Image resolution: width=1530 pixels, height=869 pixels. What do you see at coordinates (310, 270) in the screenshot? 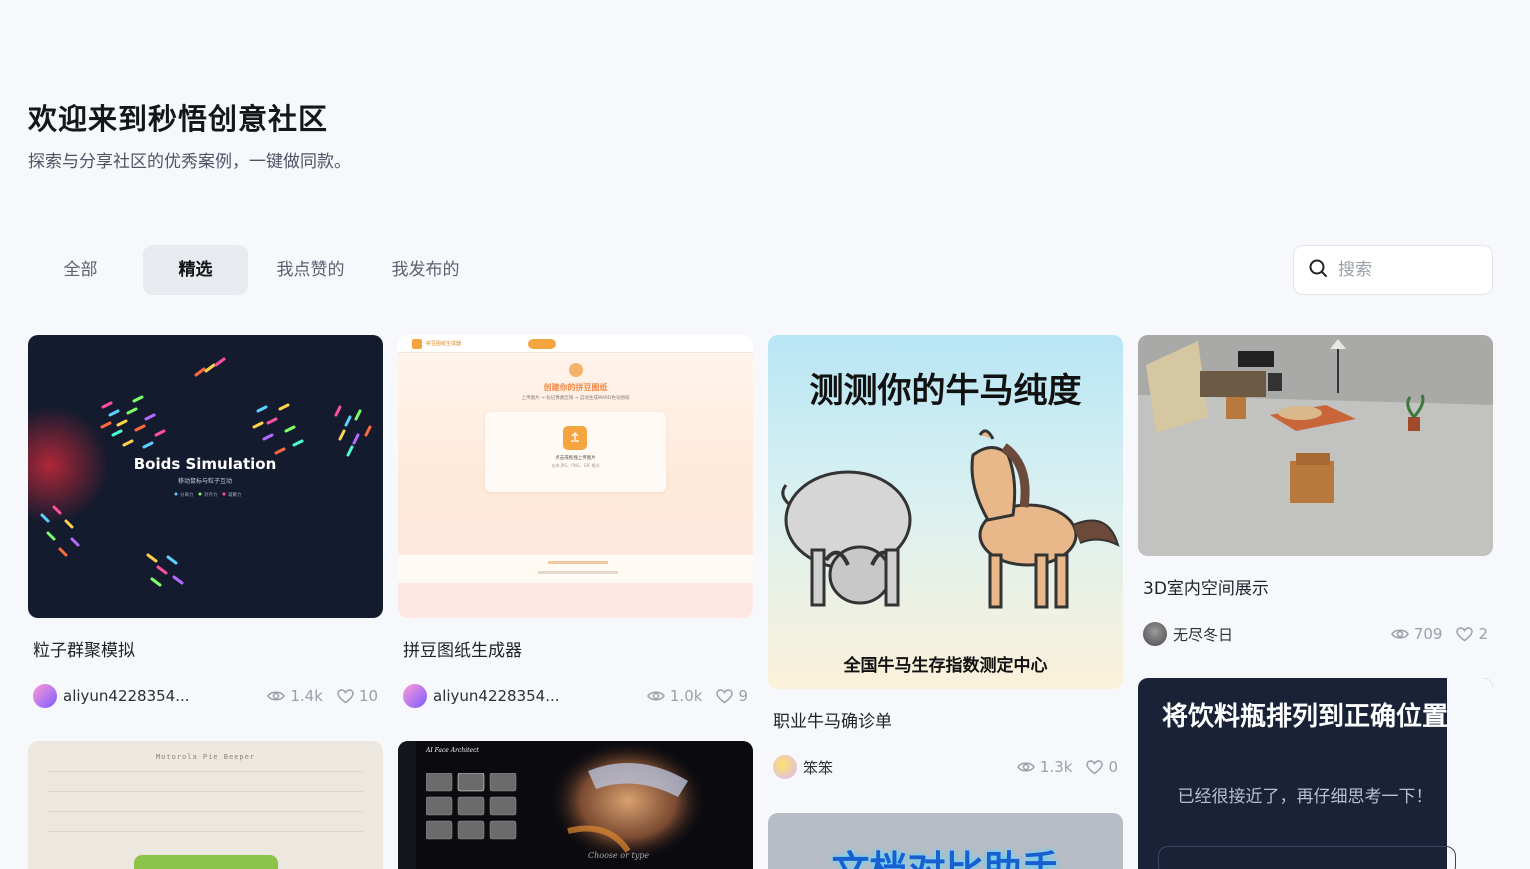
I see `tab-liked: 我点赞的` at bounding box center [310, 270].